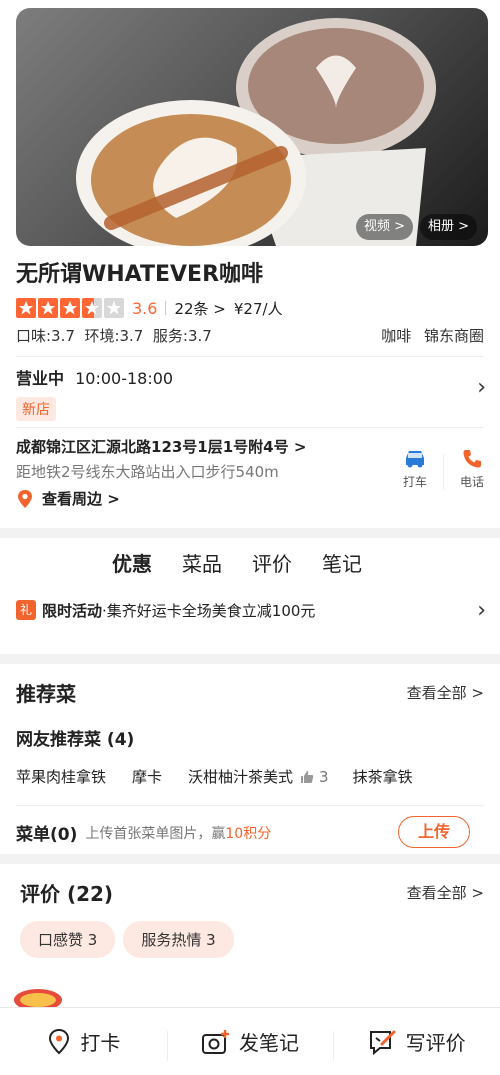 This screenshot has height=1075, width=500. What do you see at coordinates (36, 409) in the screenshot?
I see `new-shop-badge: 新店` at bounding box center [36, 409].